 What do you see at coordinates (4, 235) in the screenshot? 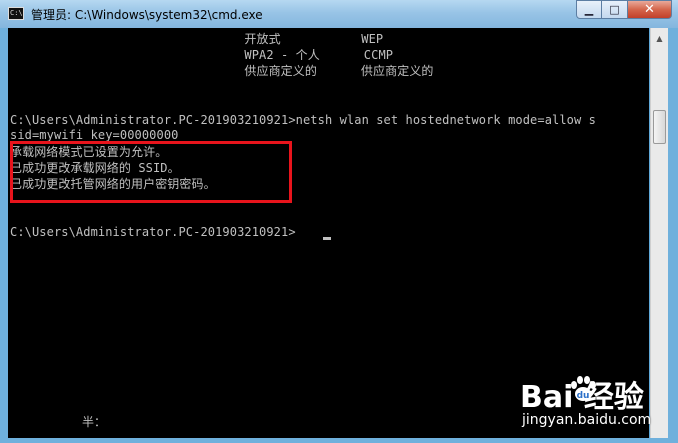
I see `window-left-border` at bounding box center [4, 235].